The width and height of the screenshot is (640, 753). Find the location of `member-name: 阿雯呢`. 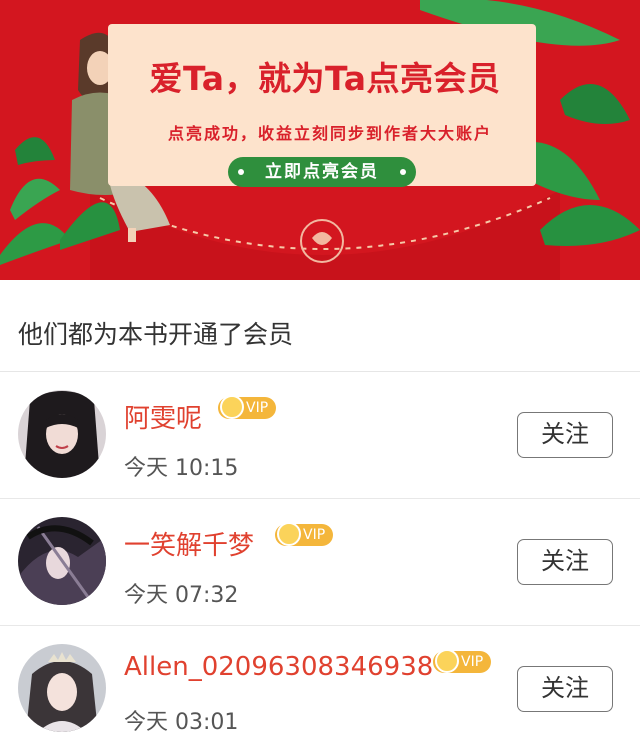

member-name: 阿雯呢 is located at coordinates (163, 416).